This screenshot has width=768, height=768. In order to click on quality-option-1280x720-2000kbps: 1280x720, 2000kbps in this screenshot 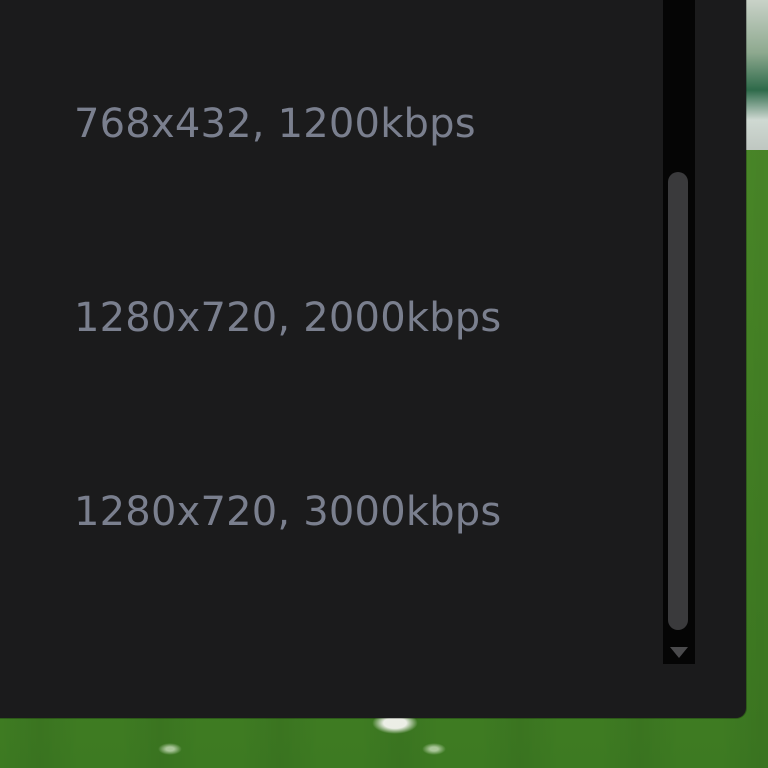, I will do `click(287, 318)`.